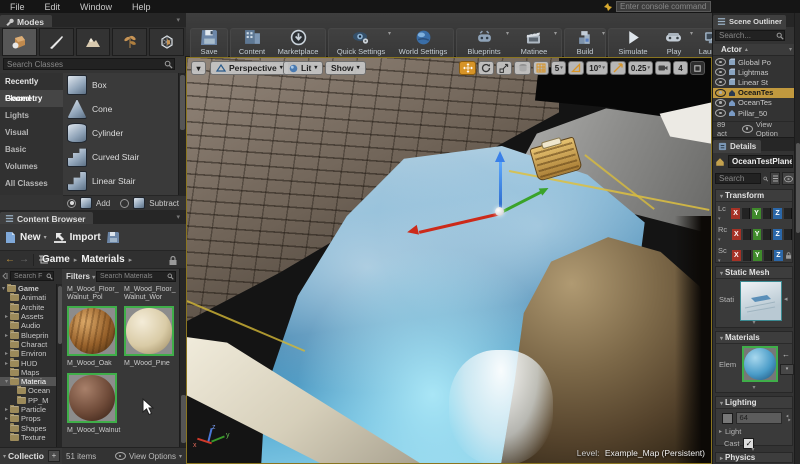  What do you see at coordinates (5, 276) in the screenshot?
I see `collapse-sources-icon` at bounding box center [5, 276].